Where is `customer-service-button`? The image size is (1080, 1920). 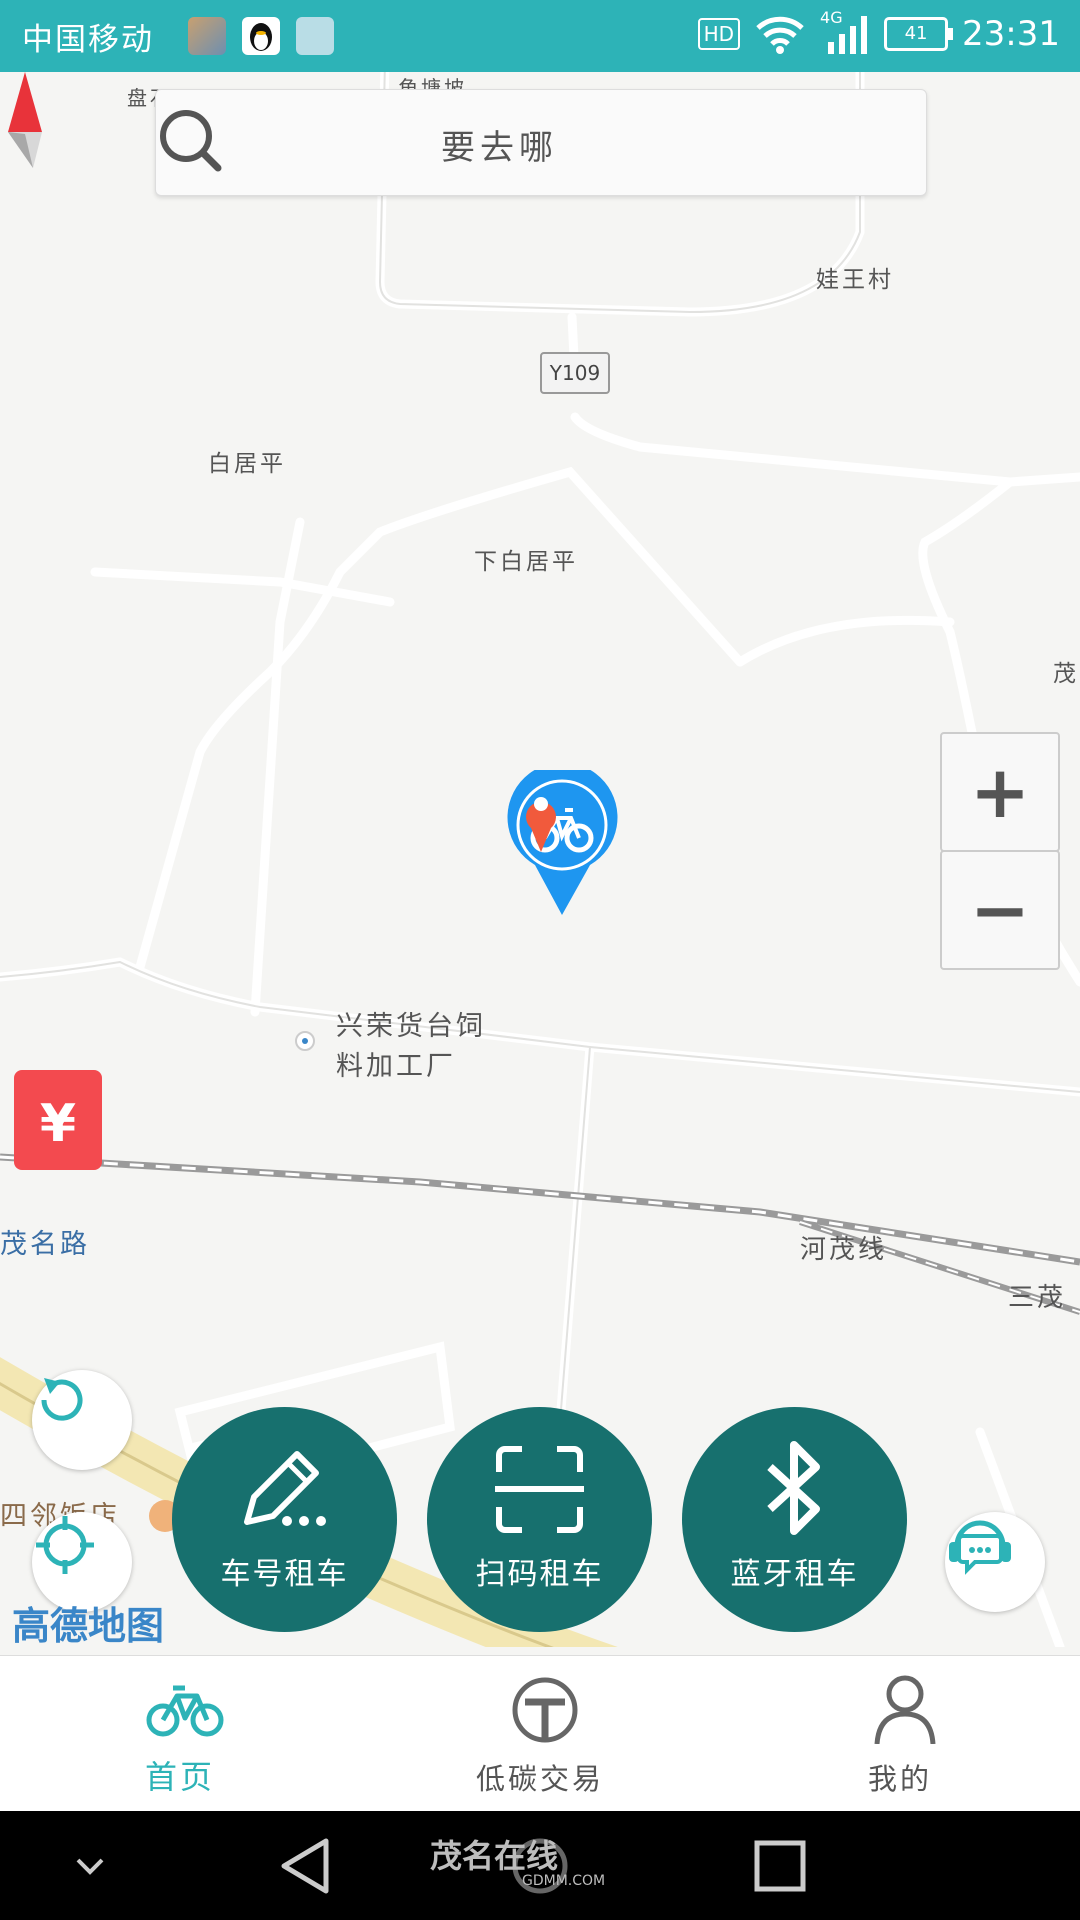
customer-service-button is located at coordinates (995, 1562).